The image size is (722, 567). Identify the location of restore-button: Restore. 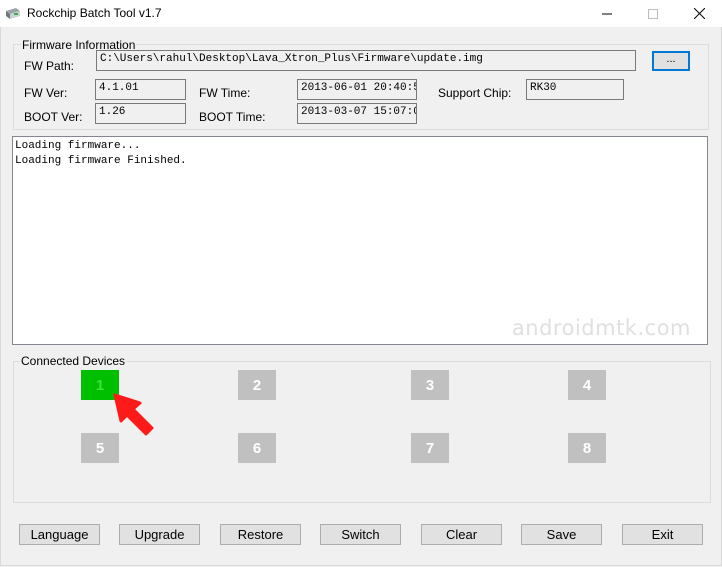
(260, 534).